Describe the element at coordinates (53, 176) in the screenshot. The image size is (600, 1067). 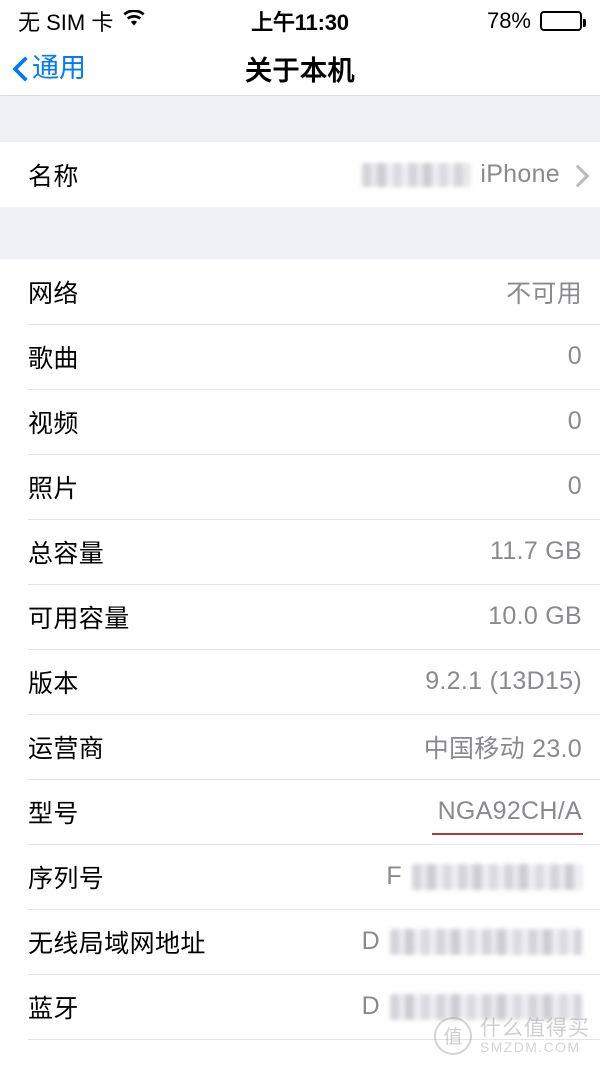
I see `row-label: 名称` at that location.